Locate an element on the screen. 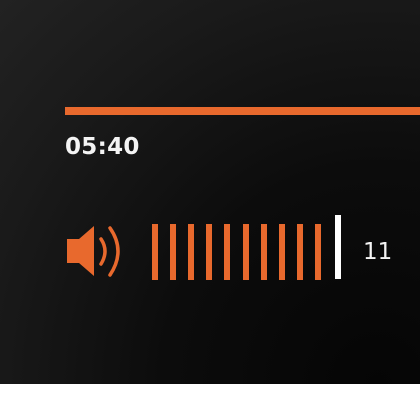 The height and width of the screenshot is (420, 420). volume-value: 11 is located at coordinates (378, 252).